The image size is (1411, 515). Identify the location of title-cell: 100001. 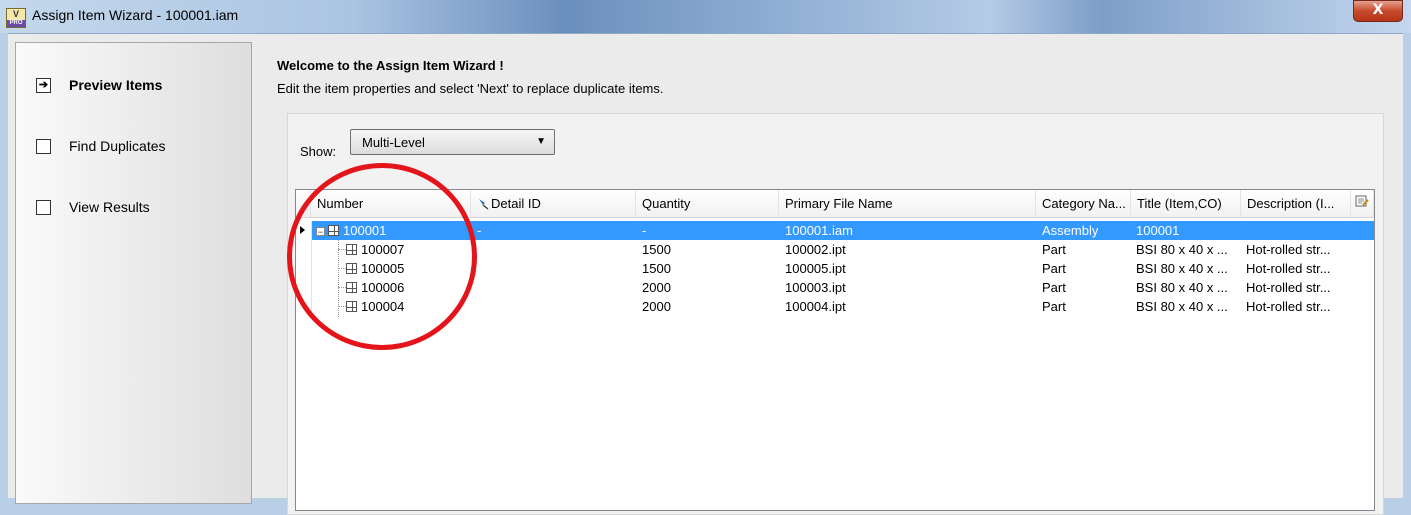
(1158, 230).